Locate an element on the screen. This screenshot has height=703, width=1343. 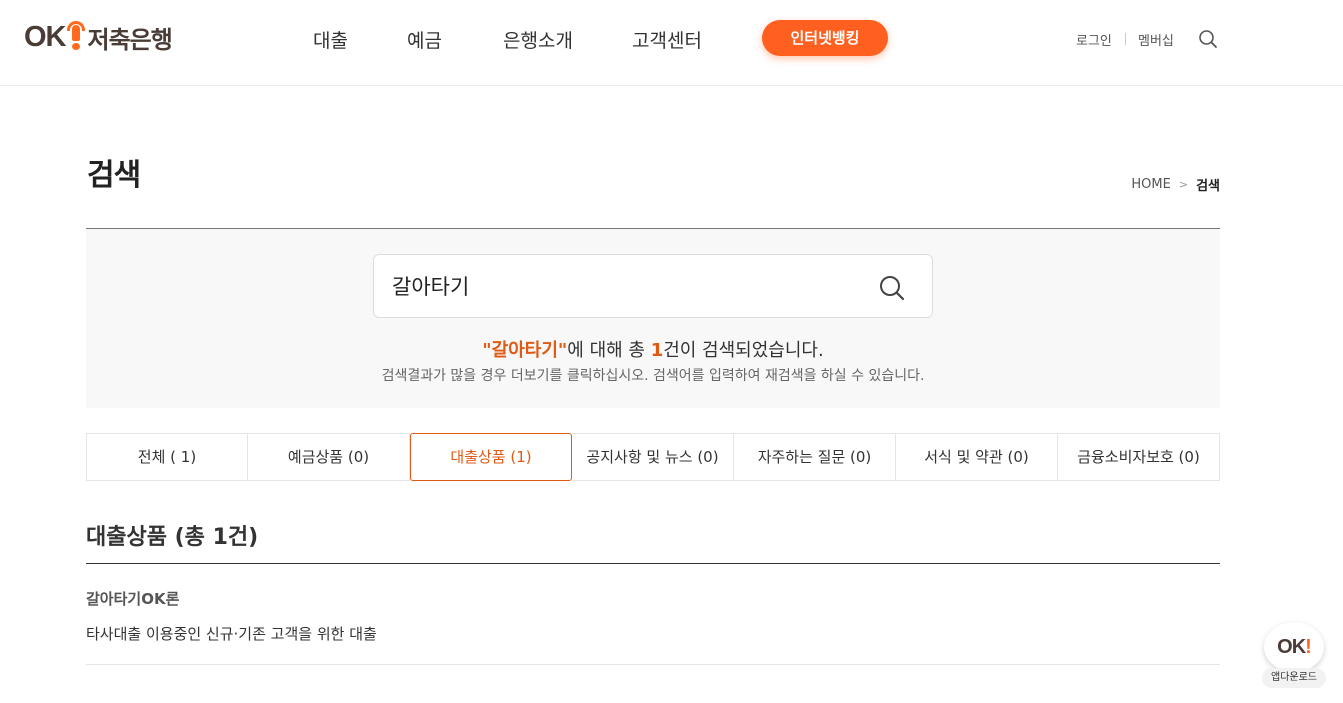
site-header: OK 저축은행 대출 예금 은행소개 고객센터 인터넷뱅킹 로그인 멤버십 is located at coordinates (671, 43).